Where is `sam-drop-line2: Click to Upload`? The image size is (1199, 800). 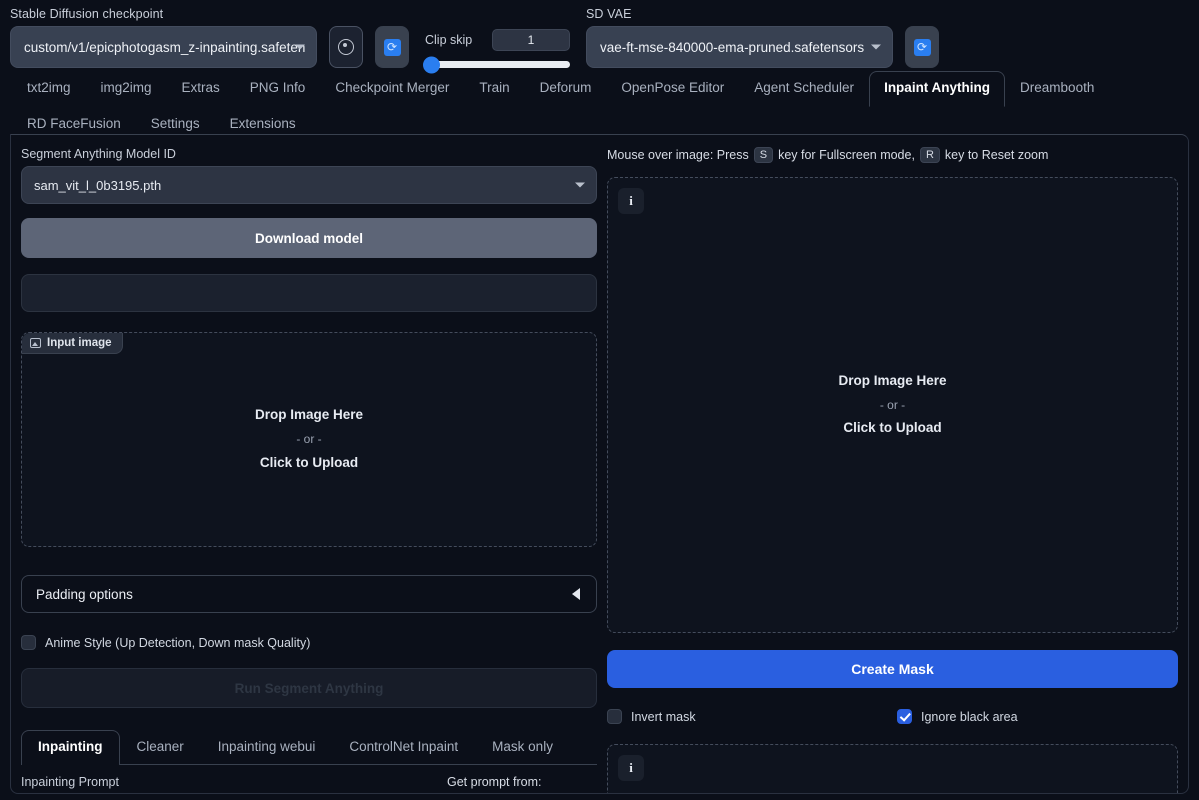 sam-drop-line2: Click to Upload is located at coordinates (892, 428).